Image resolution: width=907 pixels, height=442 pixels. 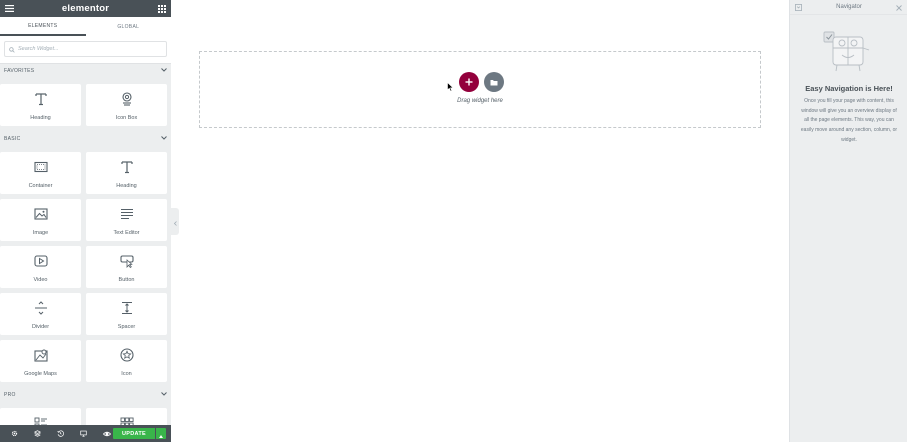 I want to click on image-icon, so click(x=41, y=214).